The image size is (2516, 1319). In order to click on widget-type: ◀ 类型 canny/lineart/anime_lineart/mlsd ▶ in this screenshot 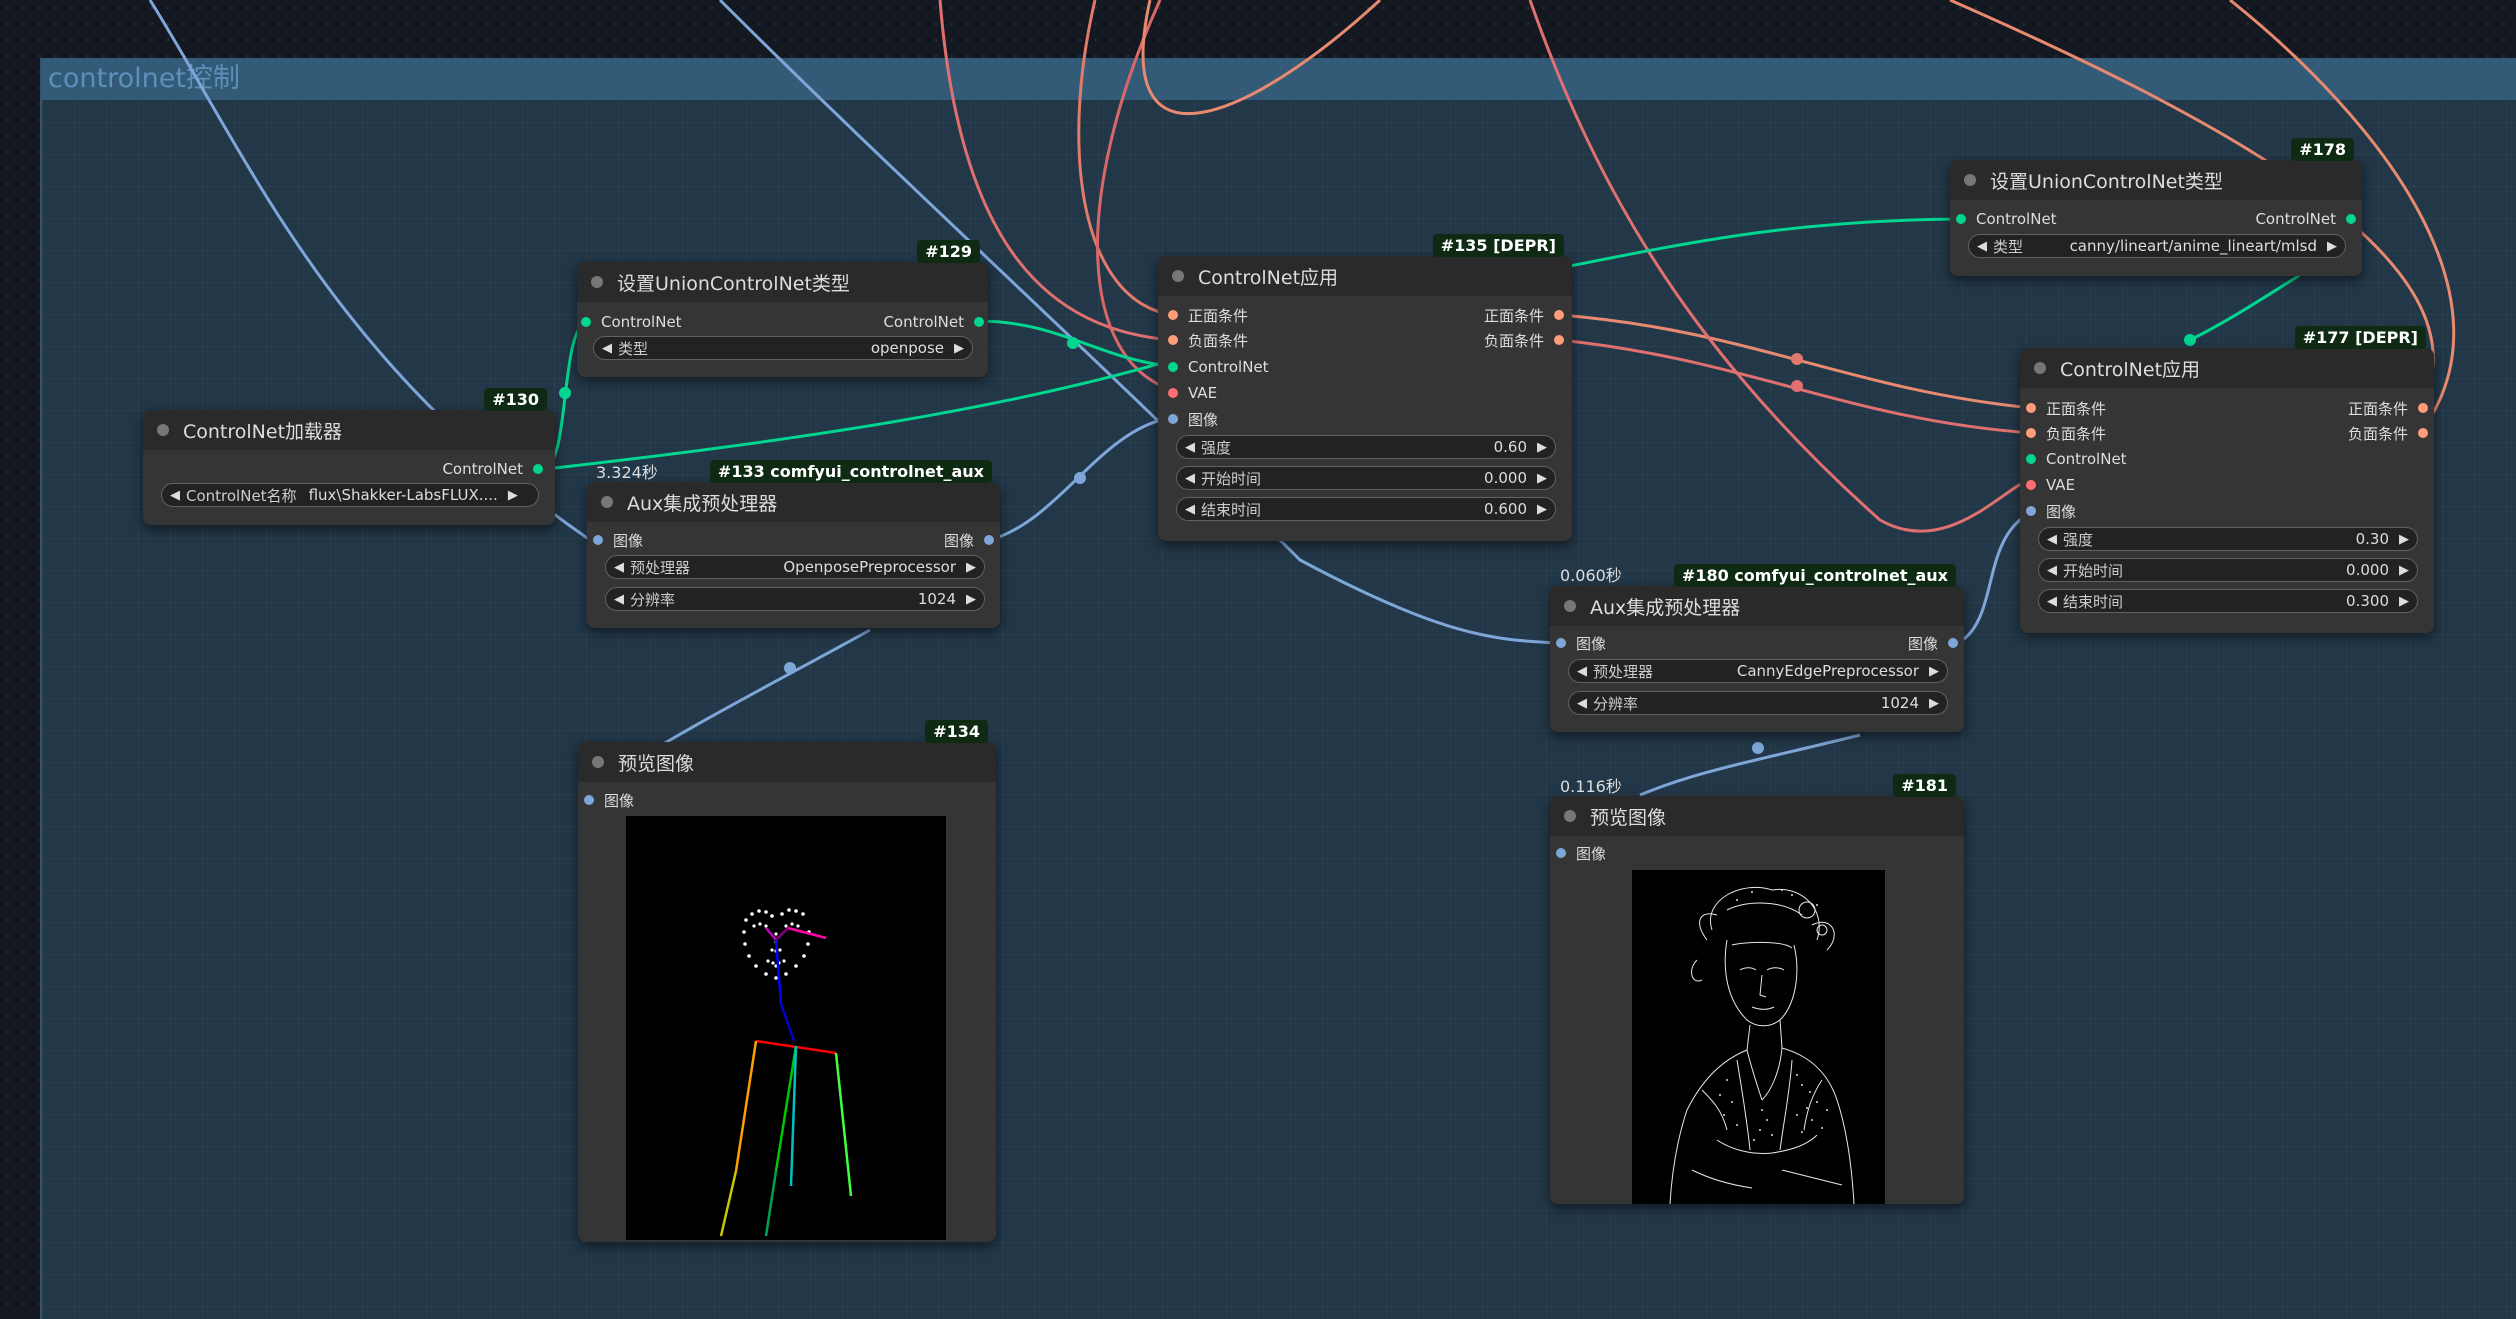, I will do `click(2157, 246)`.